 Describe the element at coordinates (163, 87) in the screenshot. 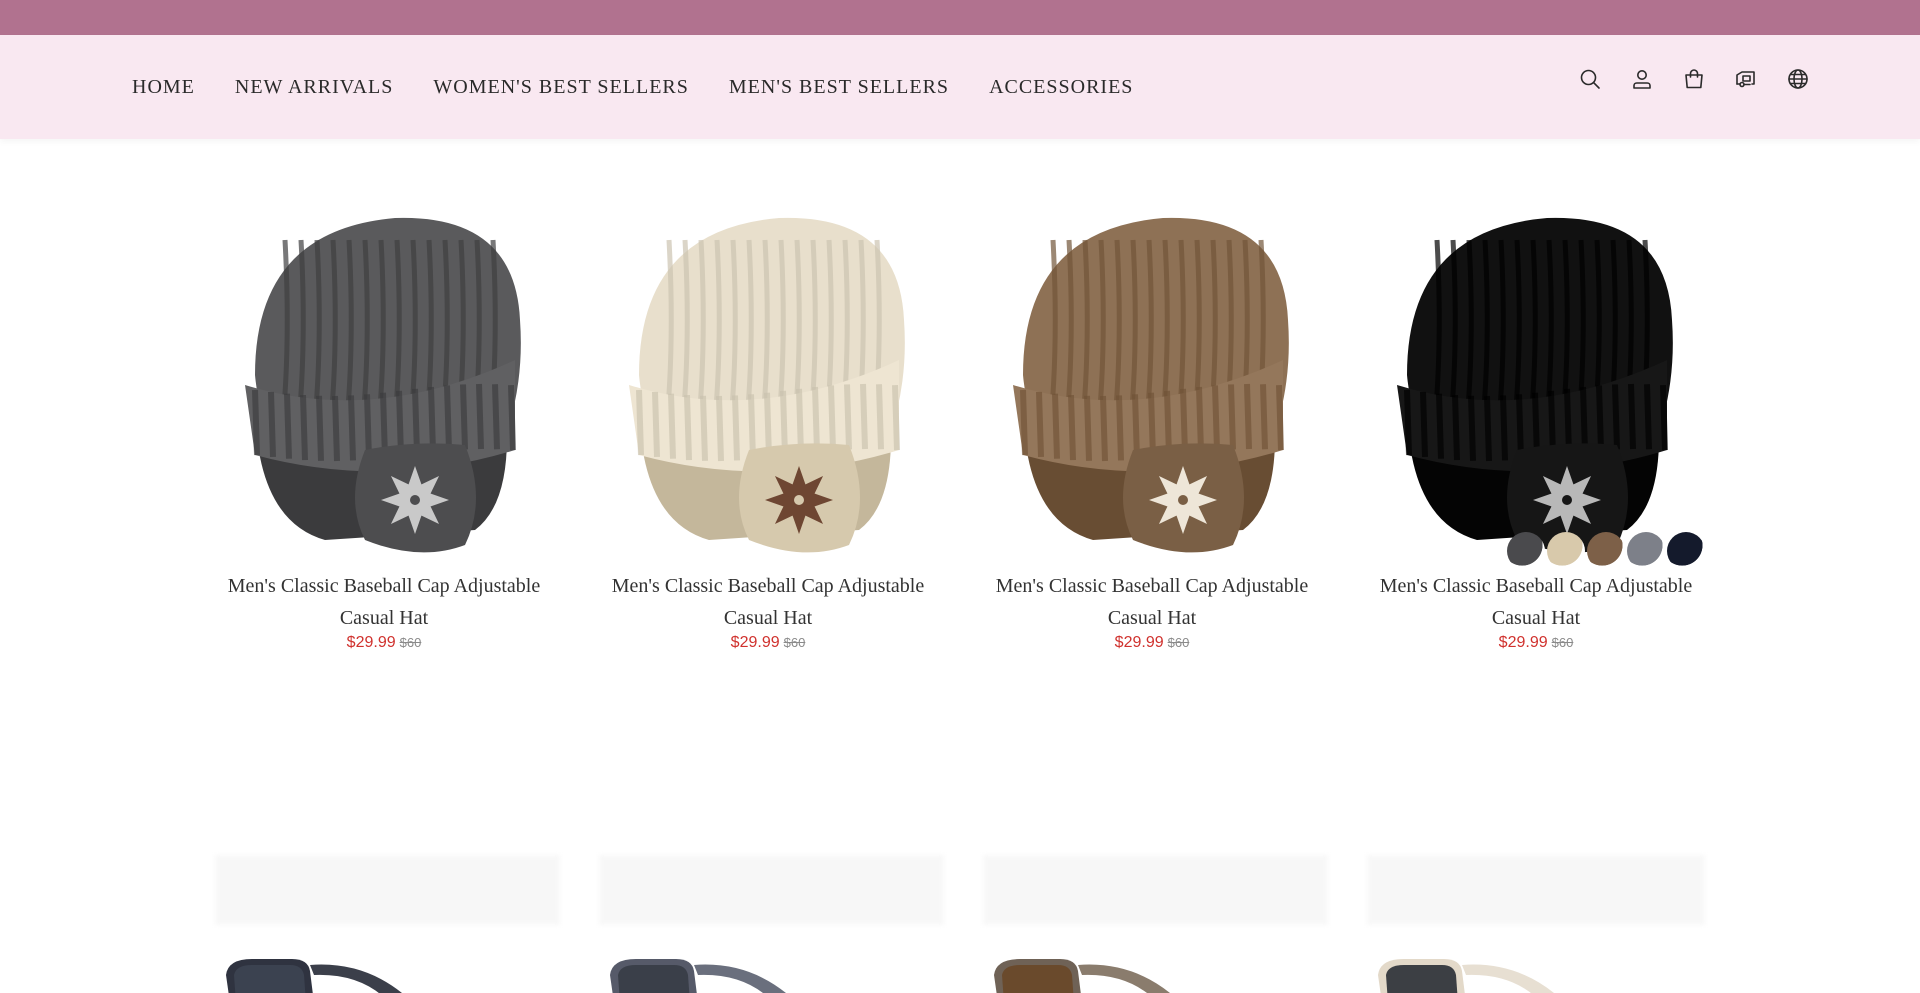

I see `nav-home: HOME` at that location.